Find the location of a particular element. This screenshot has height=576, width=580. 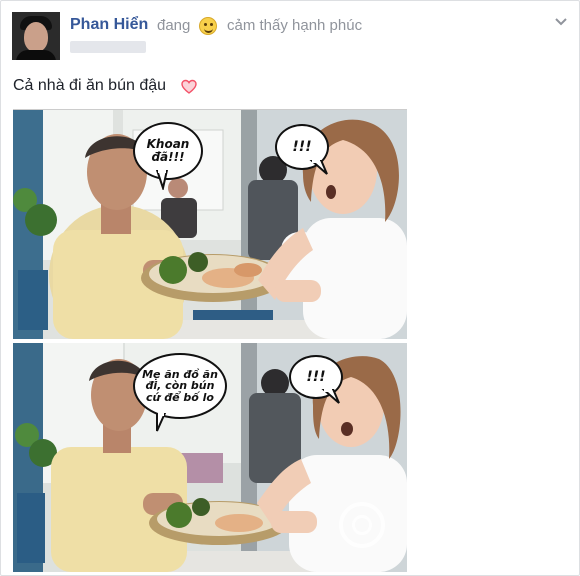

avatar-face is located at coordinates (36, 37).